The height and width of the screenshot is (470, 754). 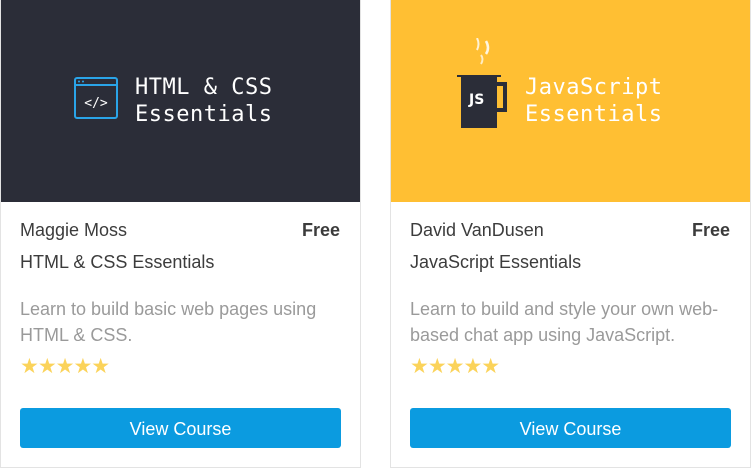 I want to click on course-author: Maggie Moss, so click(x=74, y=230).